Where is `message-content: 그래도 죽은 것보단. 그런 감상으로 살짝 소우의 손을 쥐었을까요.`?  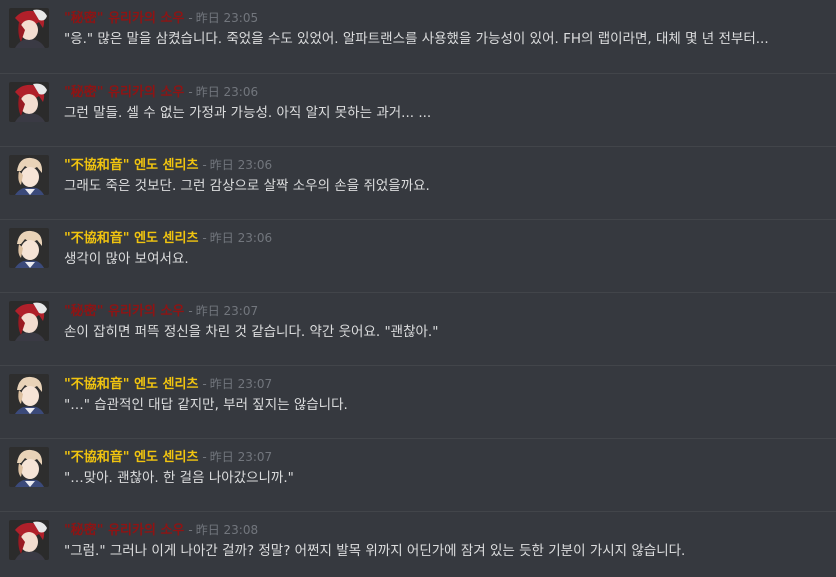
message-content: 그래도 죽은 것보단. 그런 감상으로 살짝 소우의 손을 쥐었을까요. is located at coordinates (247, 186).